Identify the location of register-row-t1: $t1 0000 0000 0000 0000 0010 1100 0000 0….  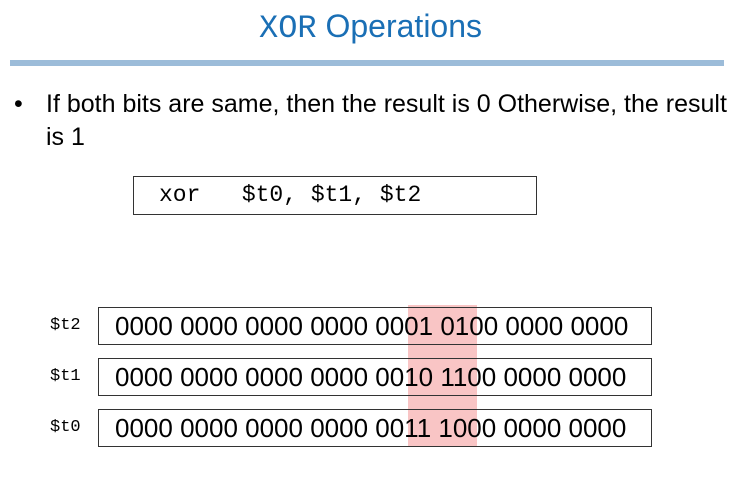
(370, 377).